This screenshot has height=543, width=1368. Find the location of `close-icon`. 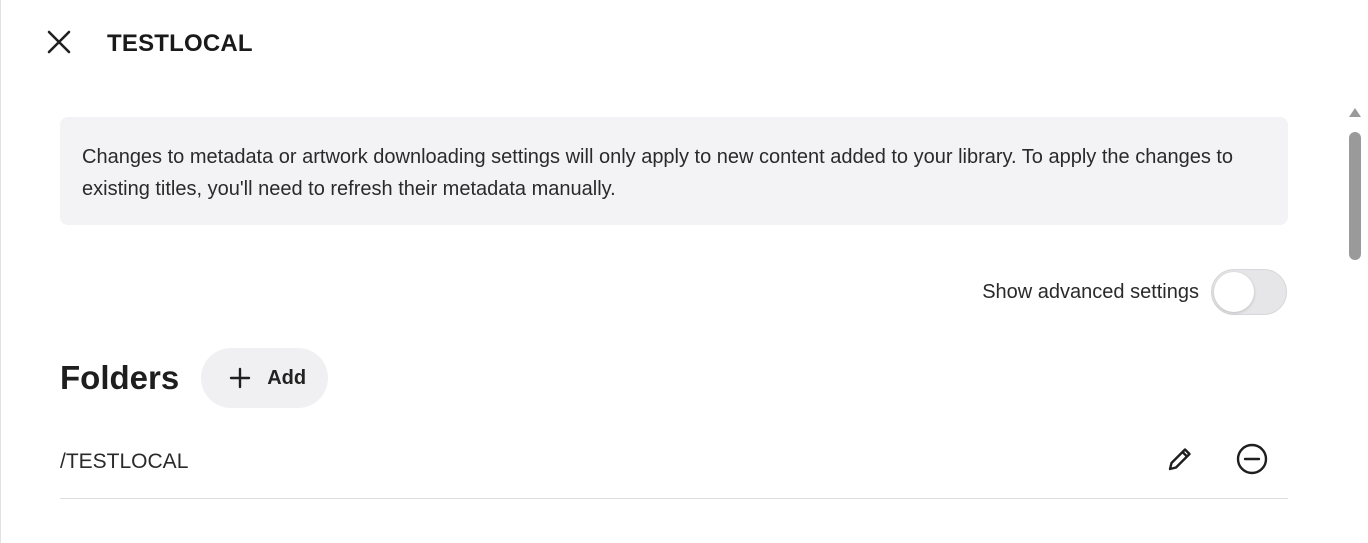

close-icon is located at coordinates (59, 44).